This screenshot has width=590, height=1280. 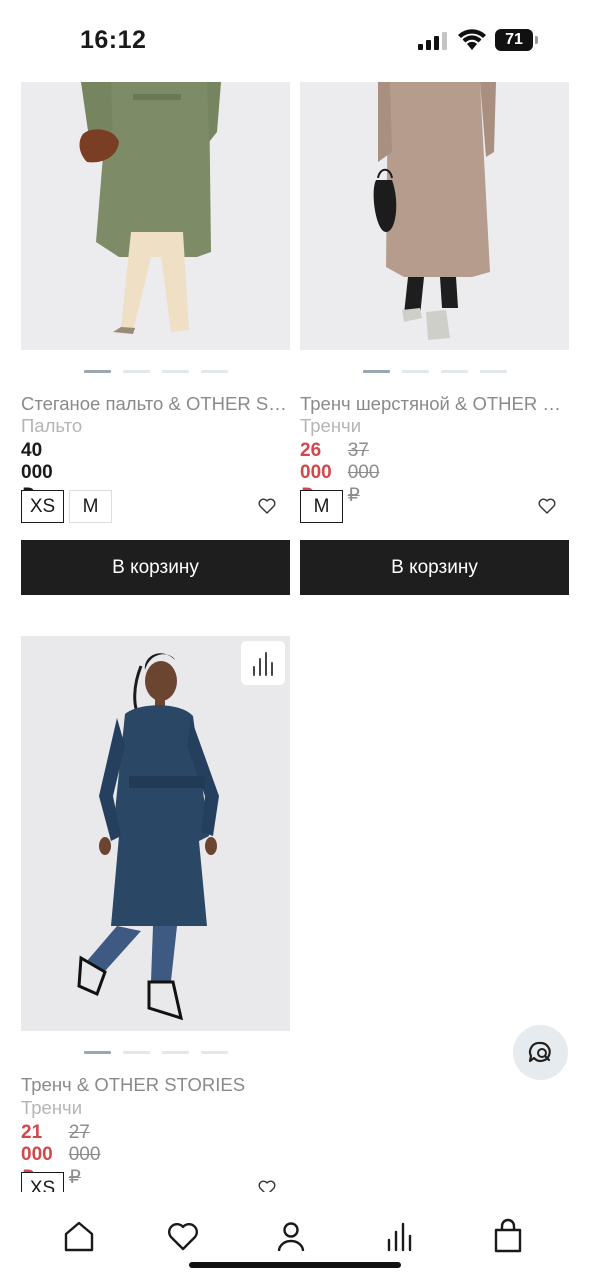 What do you see at coordinates (84, 1155) in the screenshot?
I see `product-old-price: 27 000 ₽` at bounding box center [84, 1155].